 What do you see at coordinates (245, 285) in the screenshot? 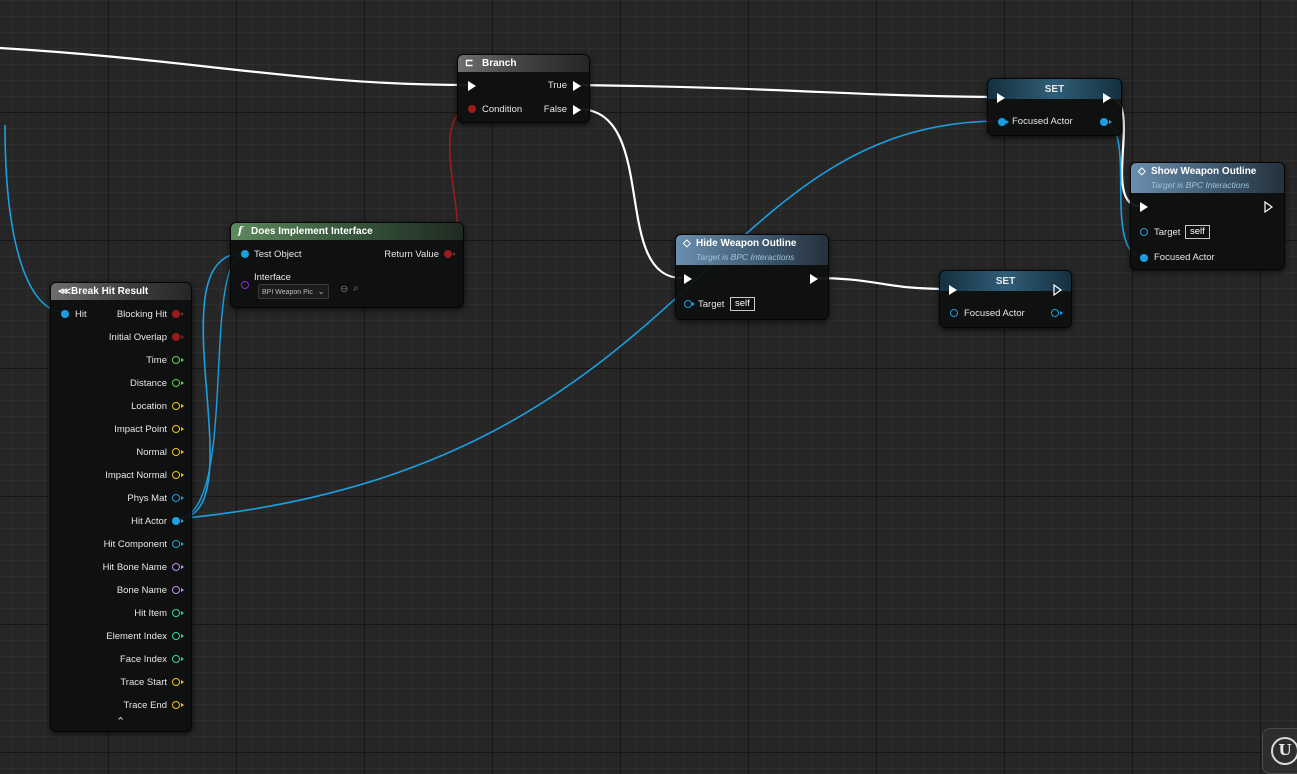
I see `interface-pin` at bounding box center [245, 285].